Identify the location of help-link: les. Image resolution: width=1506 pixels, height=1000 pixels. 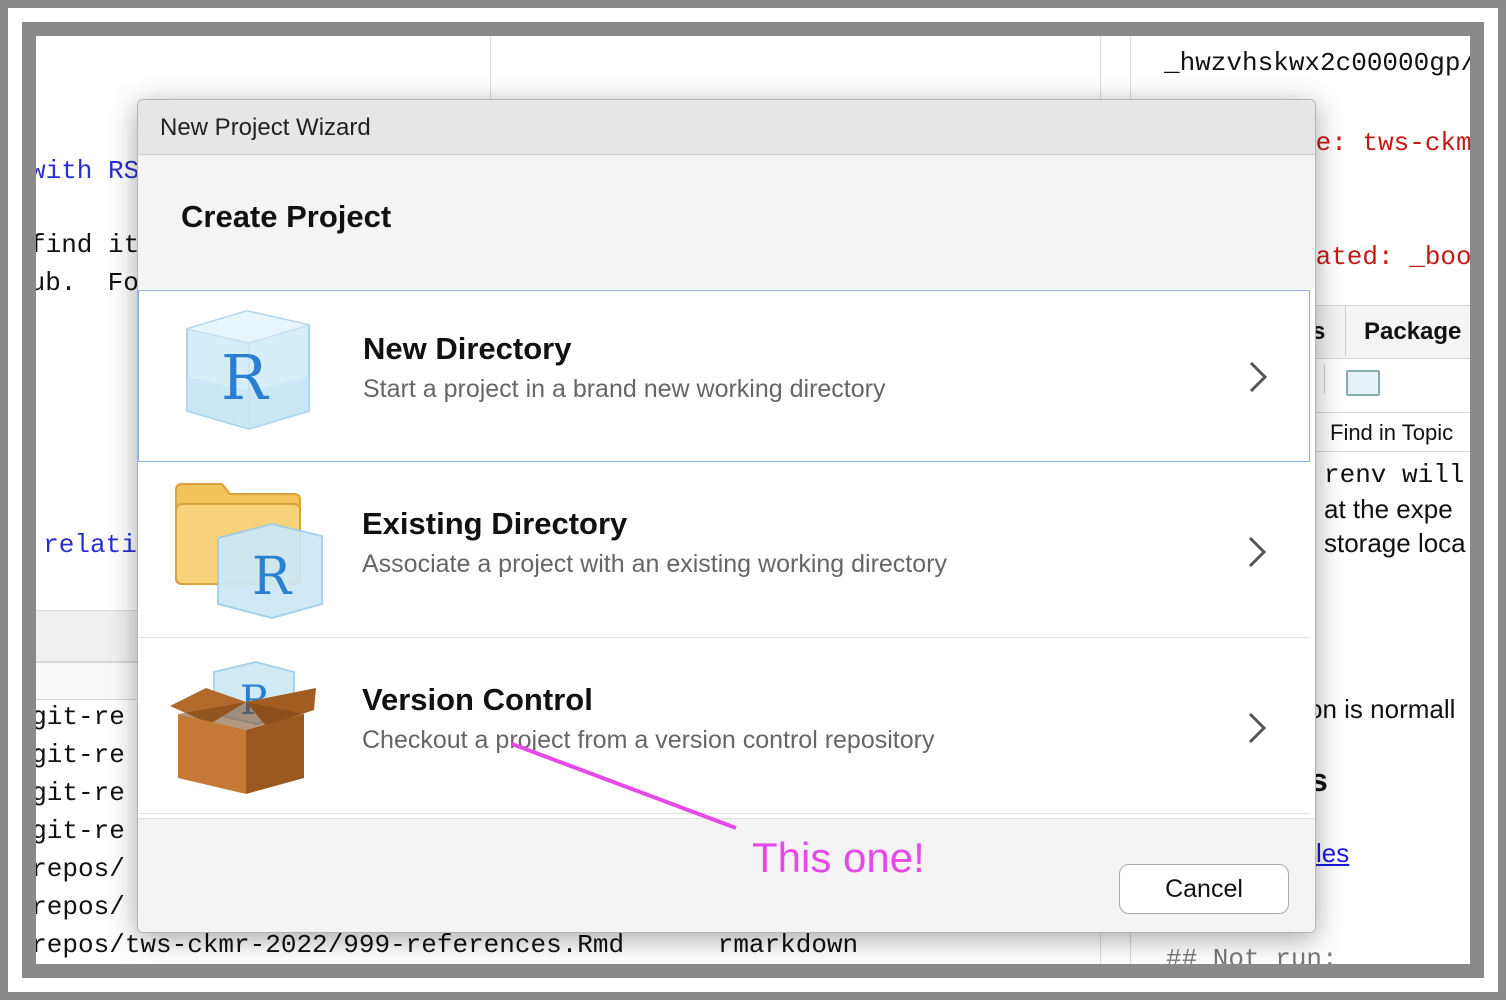
(1332, 853).